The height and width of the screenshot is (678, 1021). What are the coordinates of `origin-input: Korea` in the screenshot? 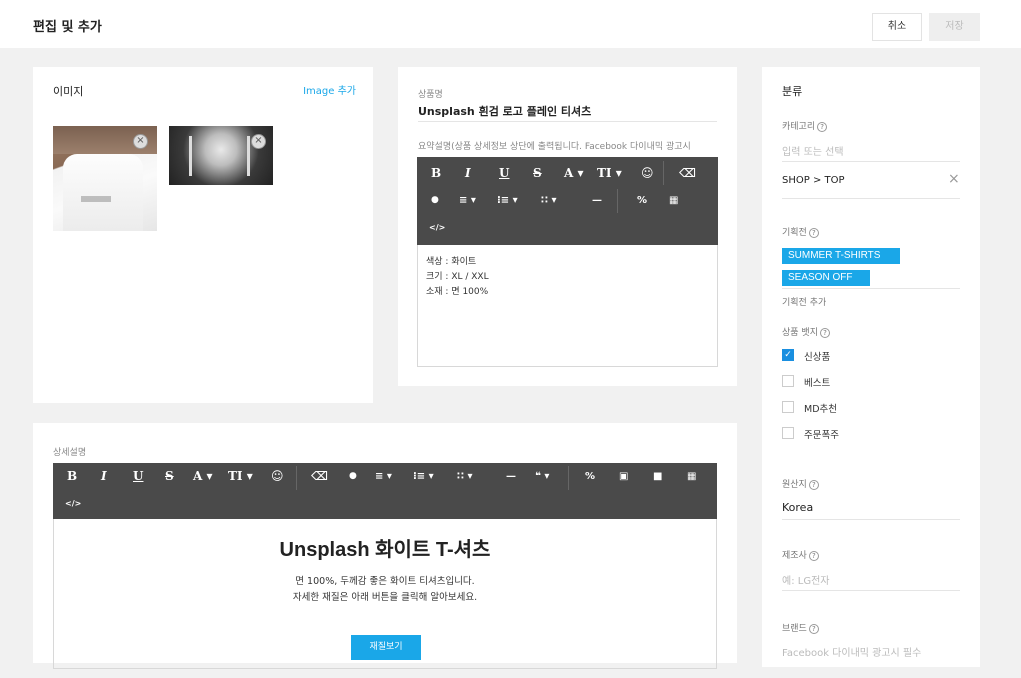 It's located at (797, 507).